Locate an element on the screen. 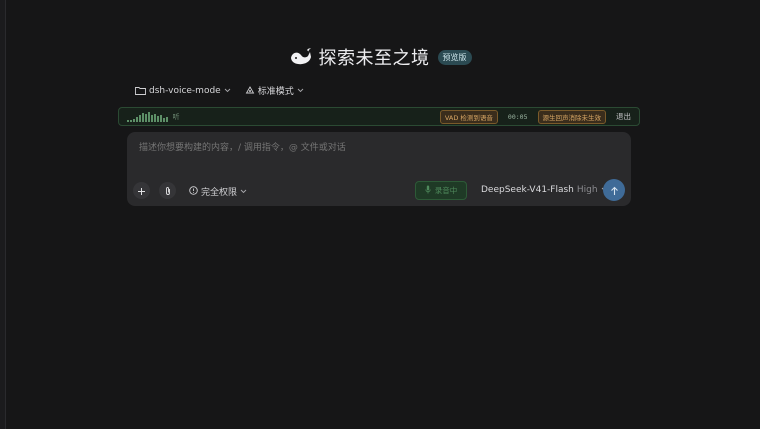 Image resolution: width=760 pixels, height=429 pixels. project-row: dsh-voice-mode 标准模式 is located at coordinates (219, 90).